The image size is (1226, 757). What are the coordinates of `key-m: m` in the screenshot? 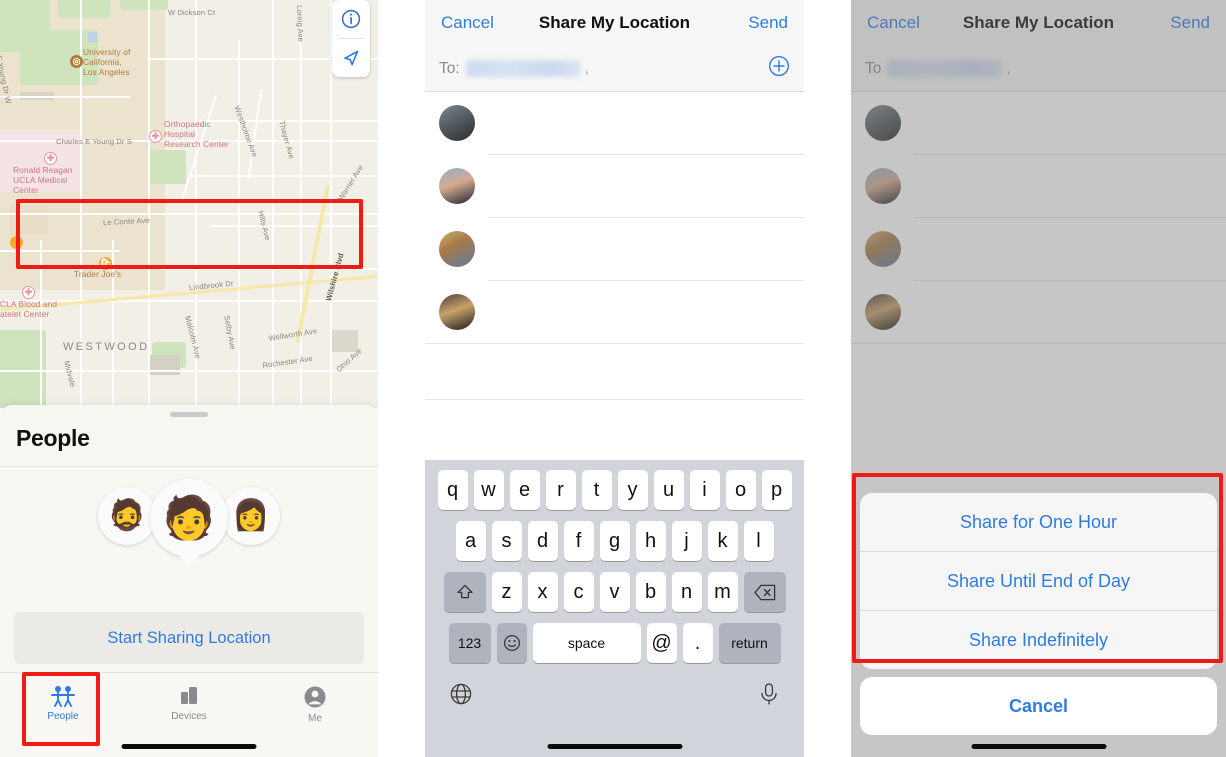 It's located at (722, 592).